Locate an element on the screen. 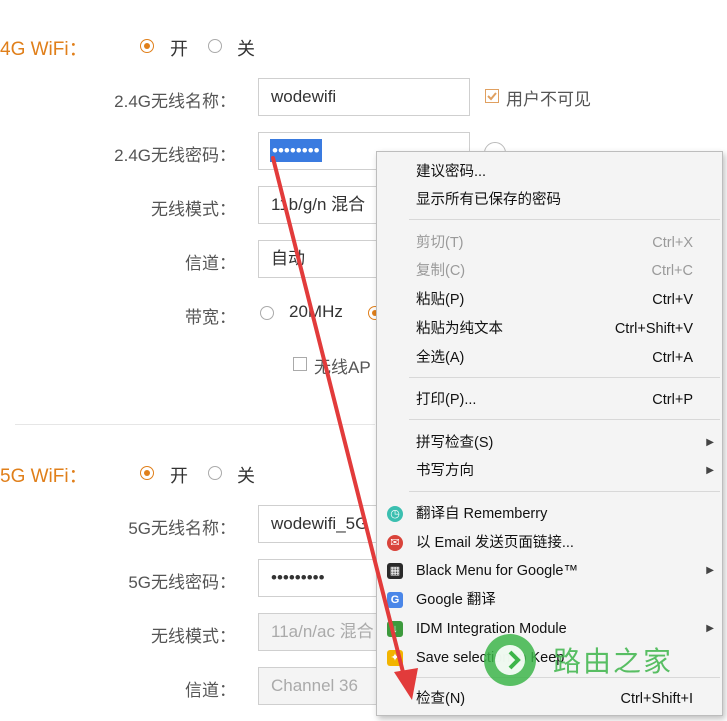 This screenshot has height=721, width=727. watermark-text: 路由之家 is located at coordinates (613, 661).